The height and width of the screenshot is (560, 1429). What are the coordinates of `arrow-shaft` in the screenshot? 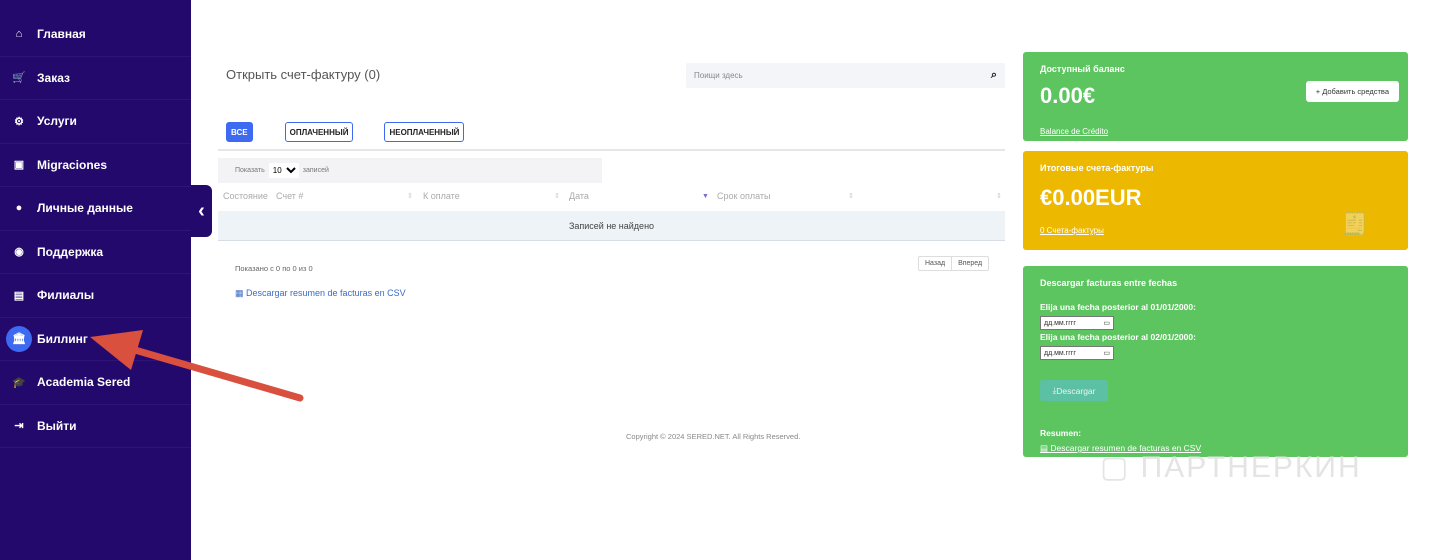 It's located at (214, 373).